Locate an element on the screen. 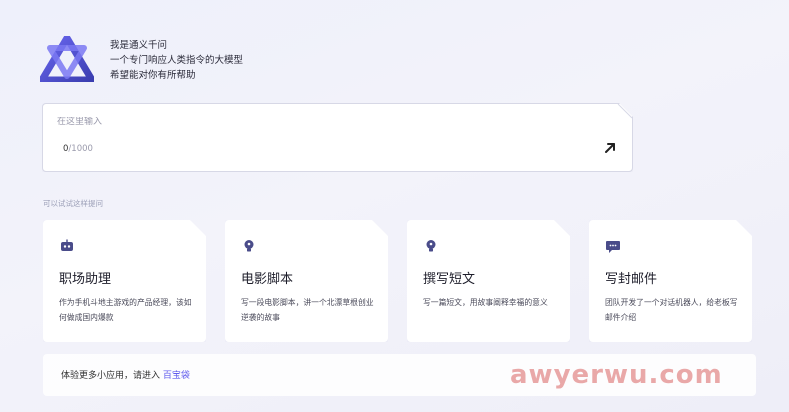  robot-icon is located at coordinates (67, 246).